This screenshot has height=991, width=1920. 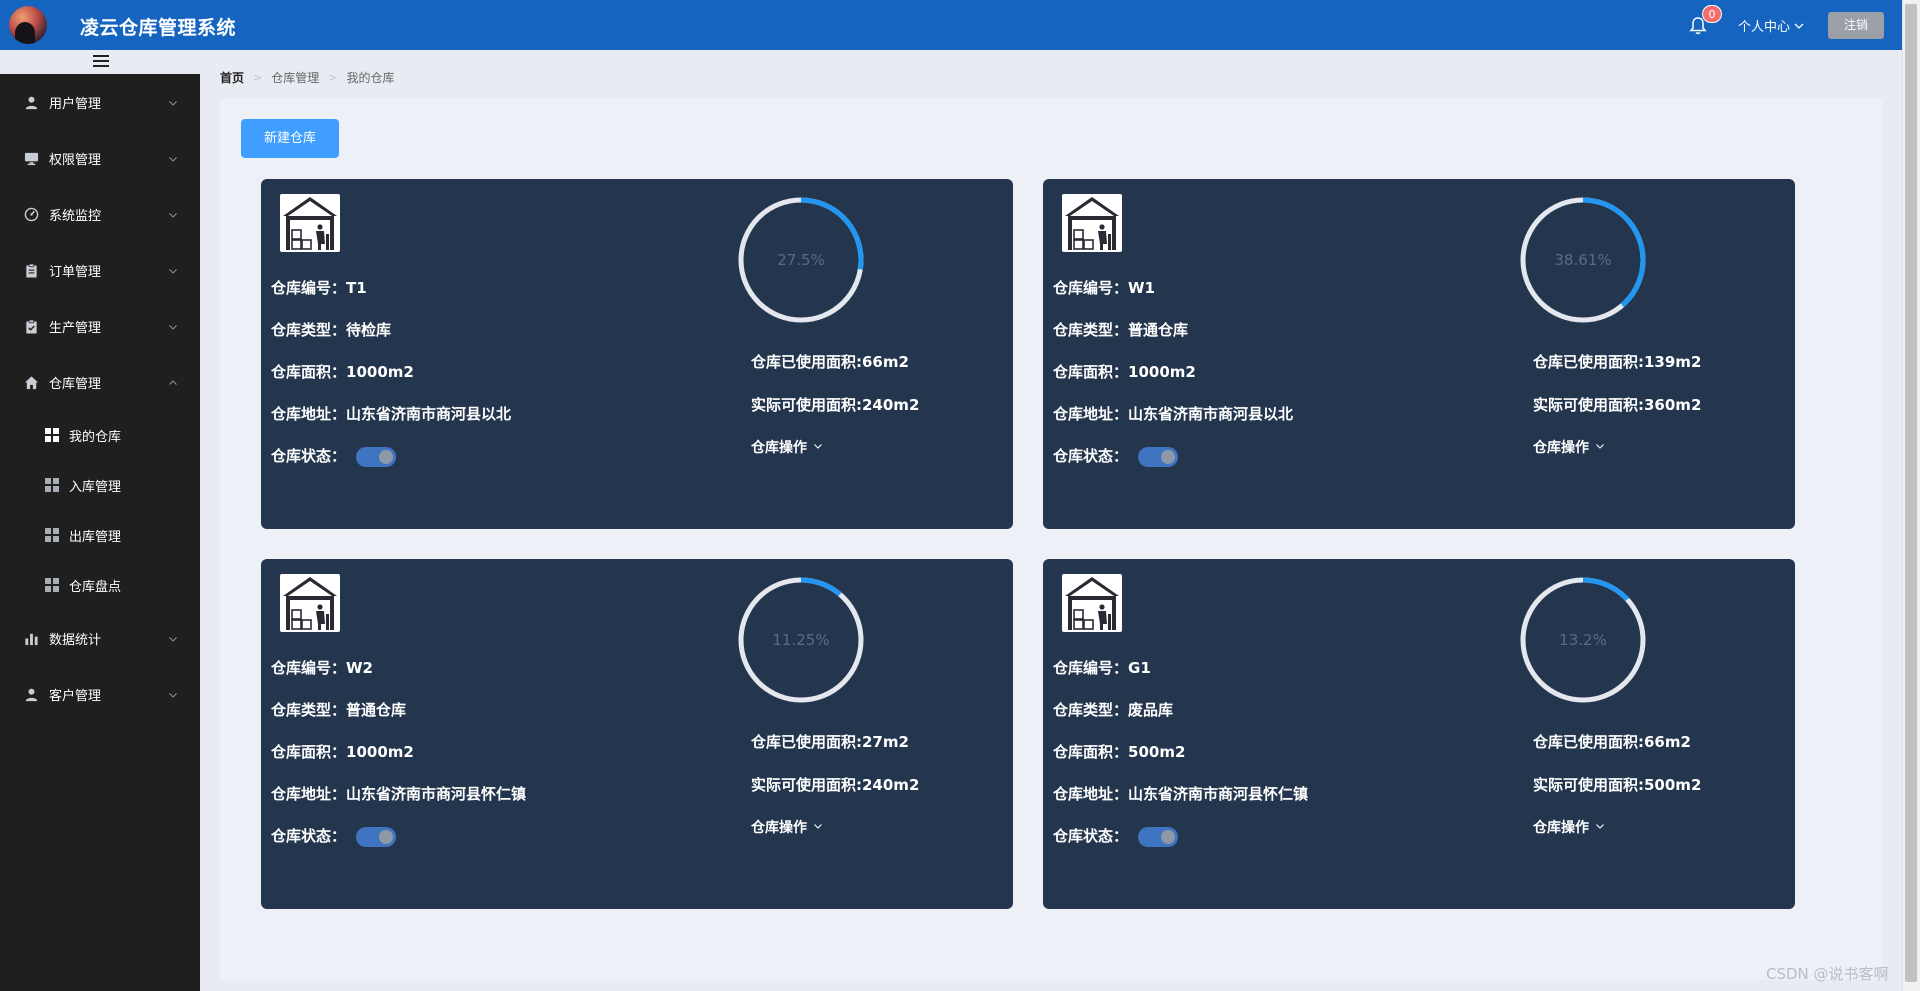 What do you see at coordinates (1121, 330) in the screenshot?
I see `warehouse-type: 仓库类型：普通仓库` at bounding box center [1121, 330].